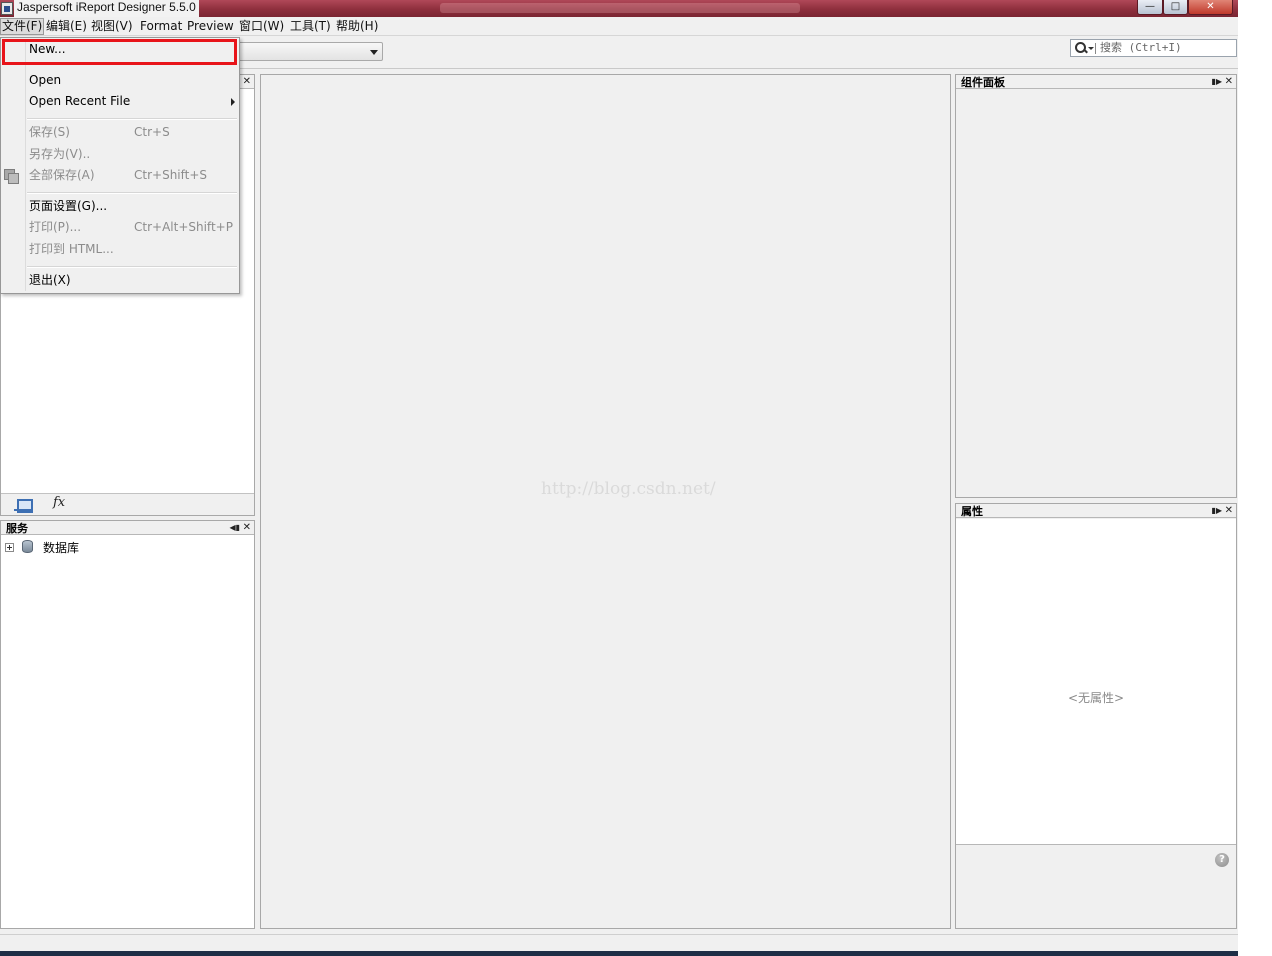 The width and height of the screenshot is (1272, 956). Describe the element at coordinates (983, 82) in the screenshot. I see `palette-panel-title: 组件面板` at that location.